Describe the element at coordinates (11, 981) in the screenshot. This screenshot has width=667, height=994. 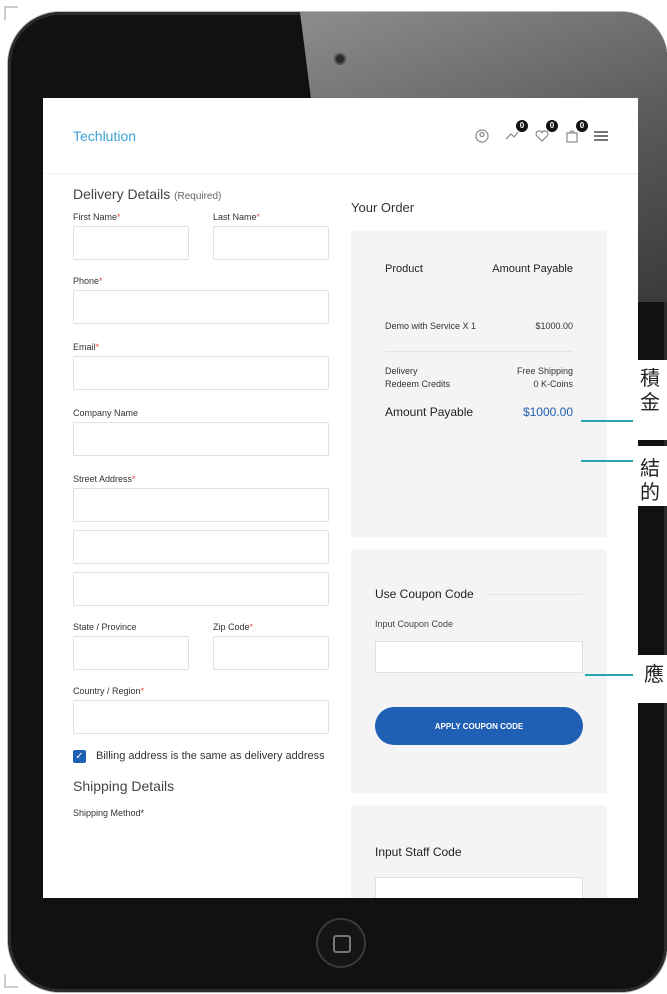
I see `crop-corner-bottom-left` at that location.